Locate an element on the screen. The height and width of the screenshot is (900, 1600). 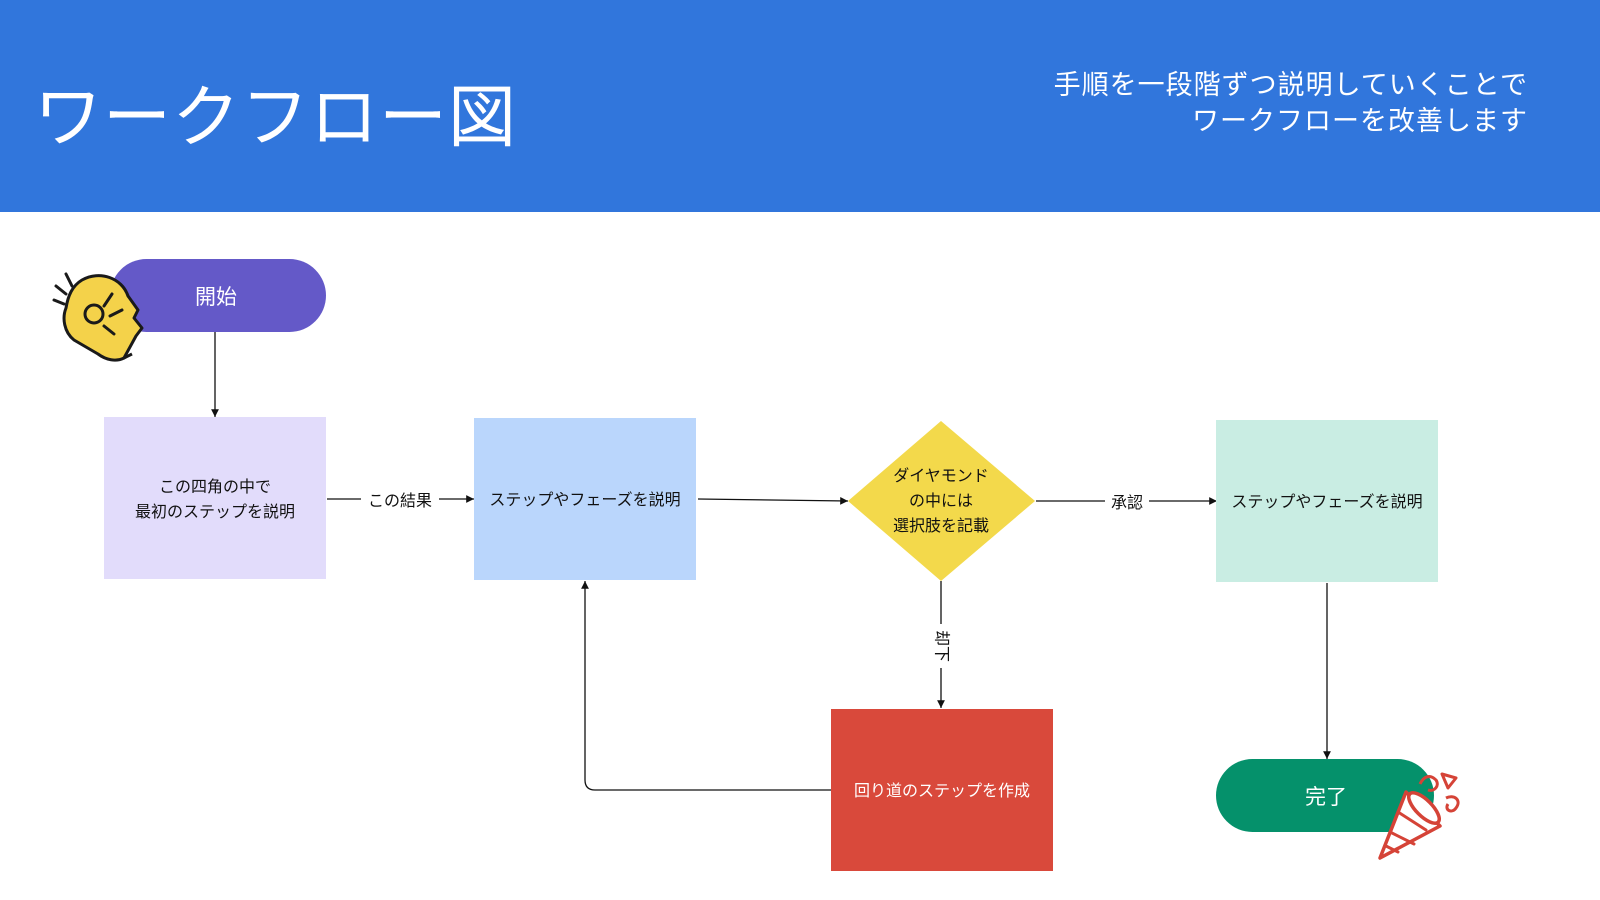
edge-label-reject: 却下 is located at coordinates (942, 646).